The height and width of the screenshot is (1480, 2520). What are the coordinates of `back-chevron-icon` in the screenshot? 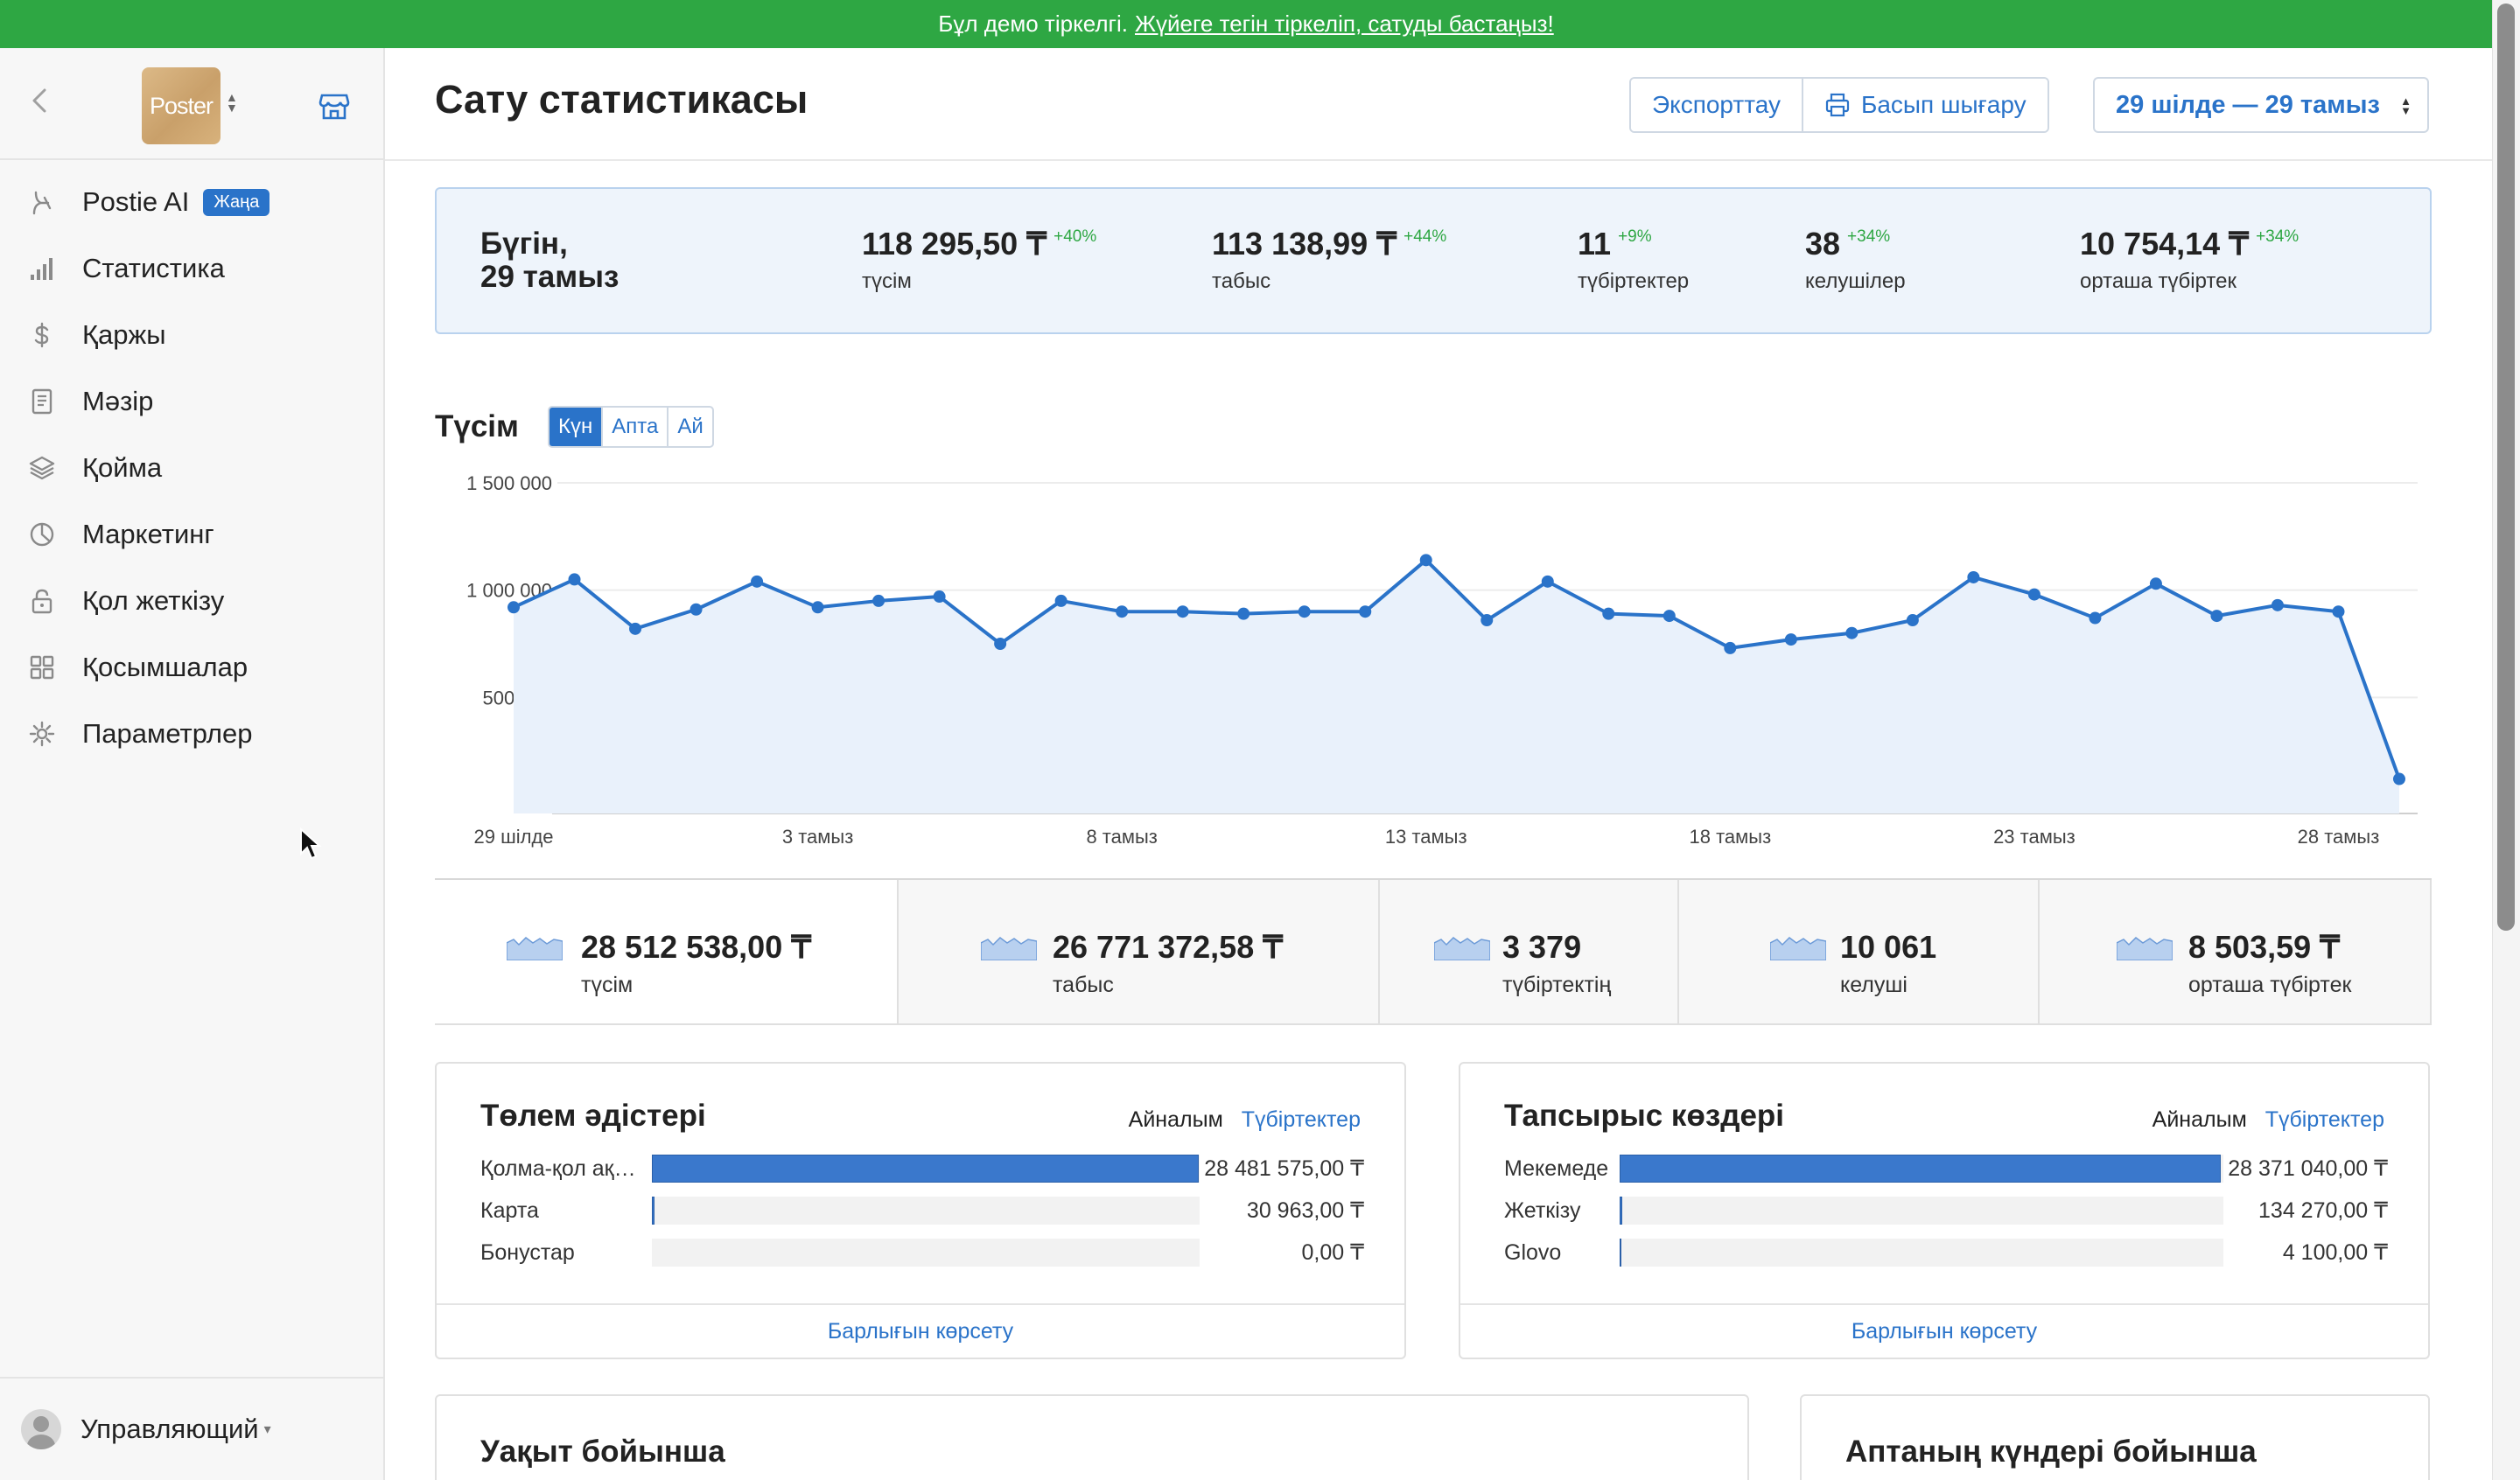 It's located at (40, 101).